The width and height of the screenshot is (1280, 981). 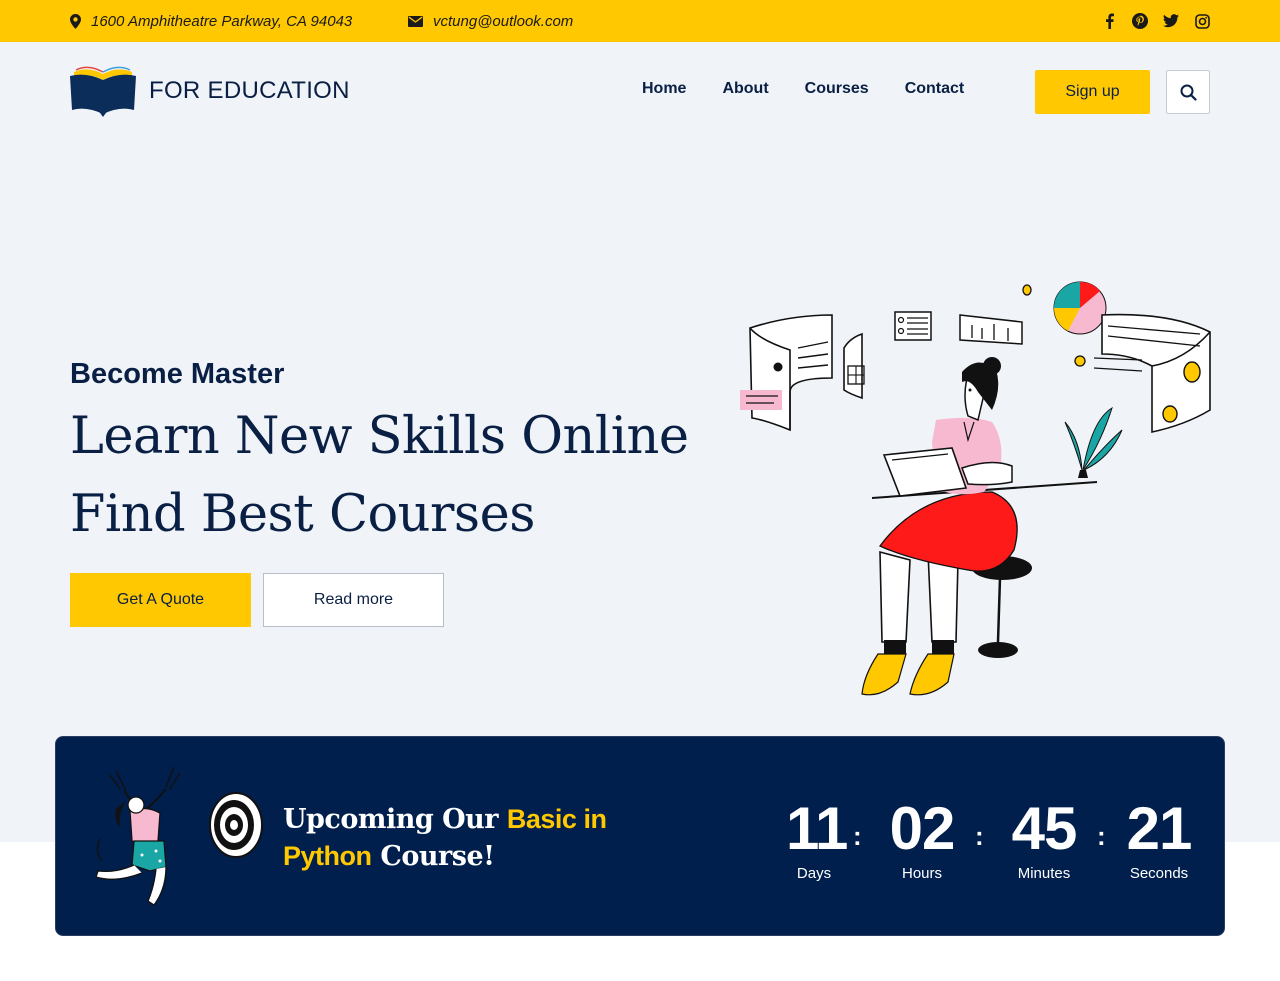 I want to click on read-more-button: Read more, so click(x=353, y=600).